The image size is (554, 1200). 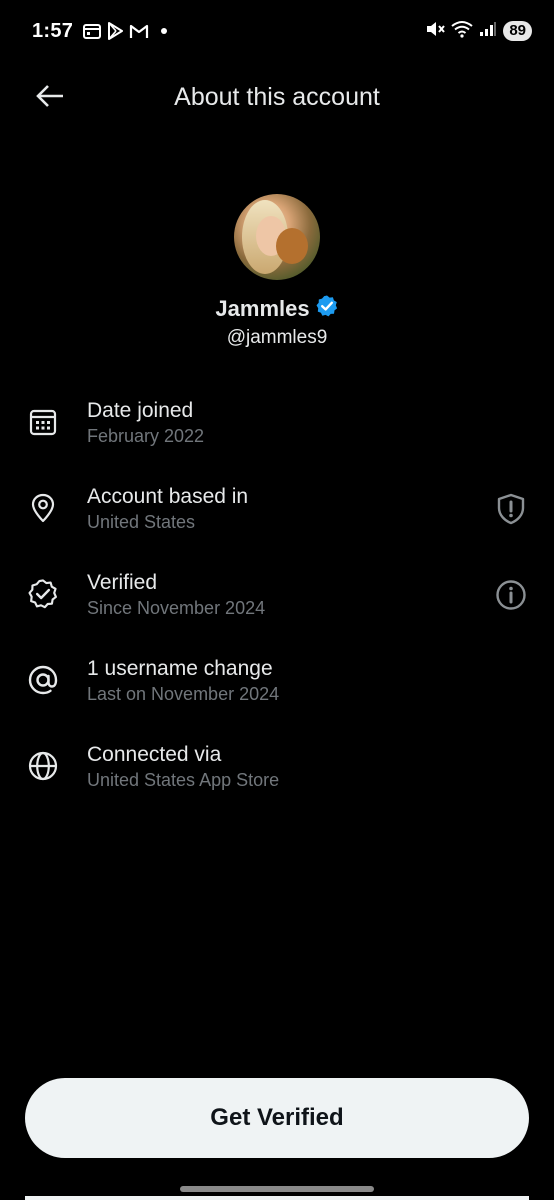 I want to click on info-icon, so click(x=511, y=595).